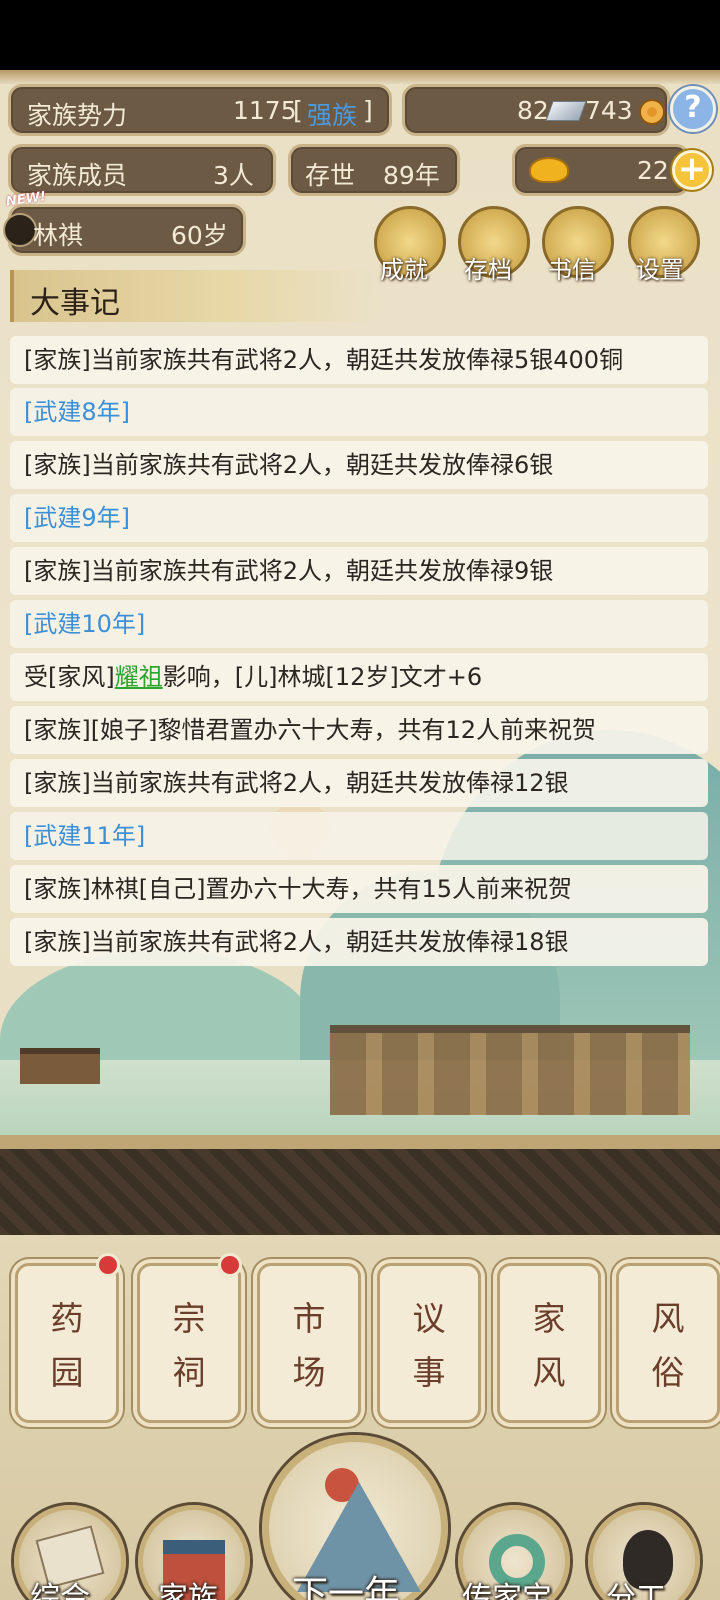 This screenshot has width=720, height=1600. Describe the element at coordinates (692, 170) in the screenshot. I see `add-gold-icon: +` at that location.